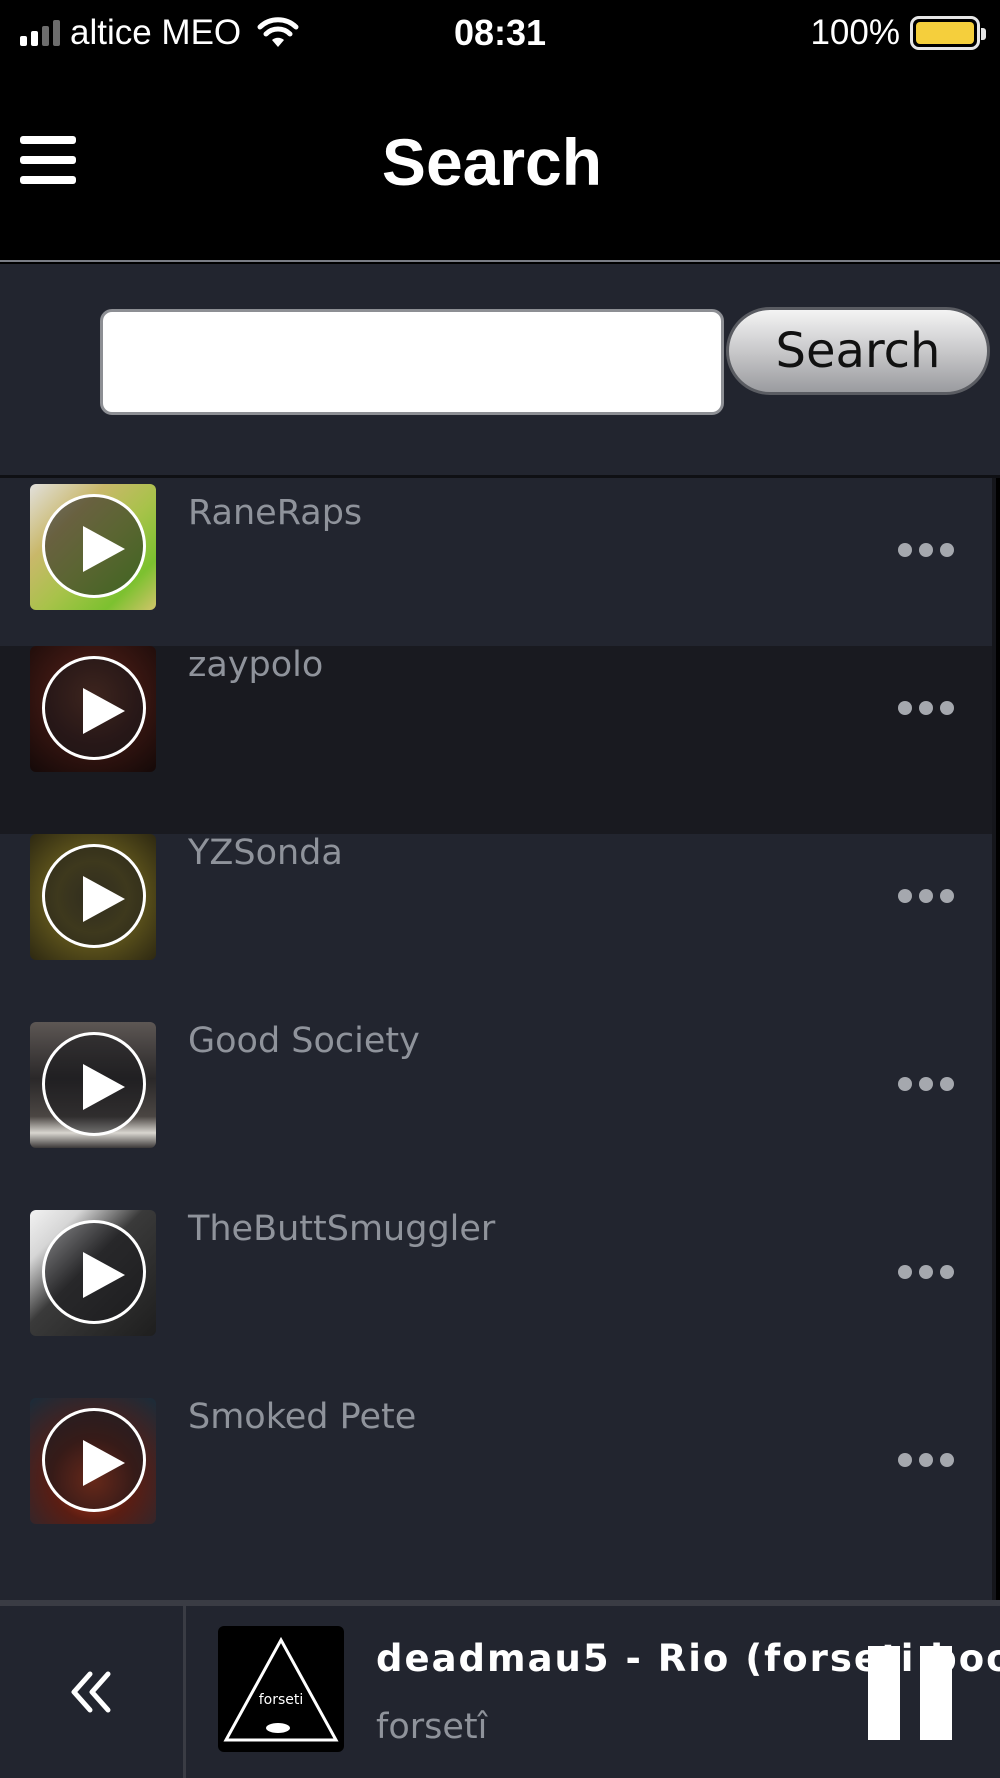  What do you see at coordinates (496, 1303) in the screenshot?
I see `list-item: TheButtSmuggler` at bounding box center [496, 1303].